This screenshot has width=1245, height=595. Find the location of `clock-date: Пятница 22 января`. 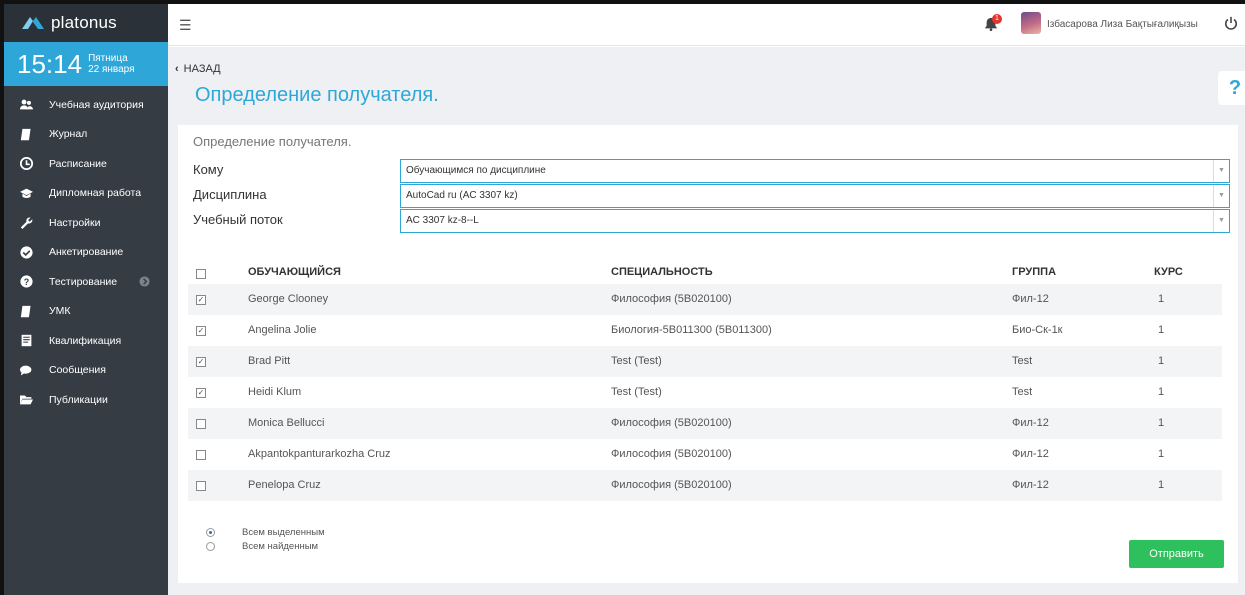

clock-date: Пятница 22 января is located at coordinates (111, 64).